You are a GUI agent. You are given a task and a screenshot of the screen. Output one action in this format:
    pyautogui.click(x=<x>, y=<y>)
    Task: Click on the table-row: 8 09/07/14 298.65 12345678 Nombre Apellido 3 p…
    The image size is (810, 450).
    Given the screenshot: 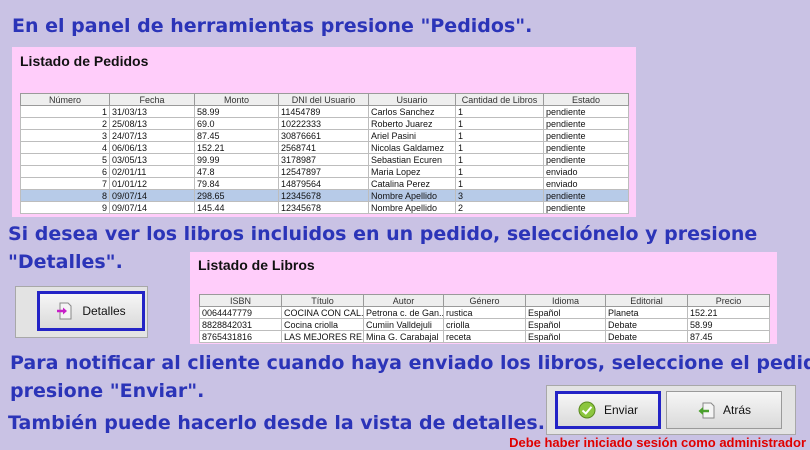 What is the action you would take?
    pyautogui.click(x=324, y=195)
    